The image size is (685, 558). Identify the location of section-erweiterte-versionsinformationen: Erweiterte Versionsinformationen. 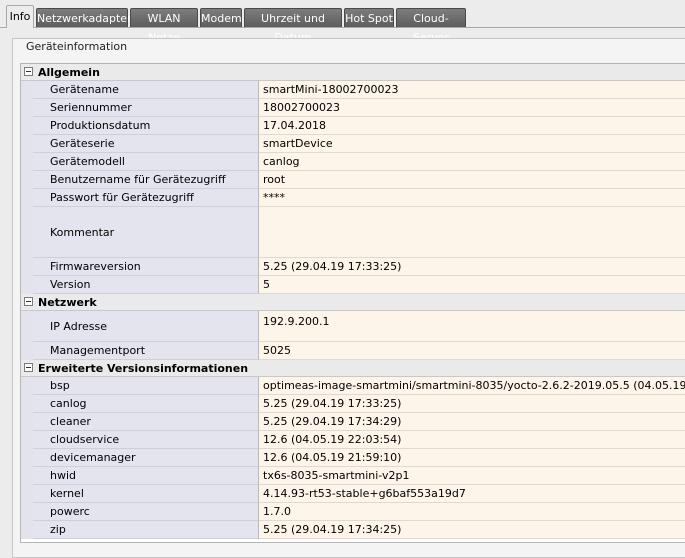
(353, 368).